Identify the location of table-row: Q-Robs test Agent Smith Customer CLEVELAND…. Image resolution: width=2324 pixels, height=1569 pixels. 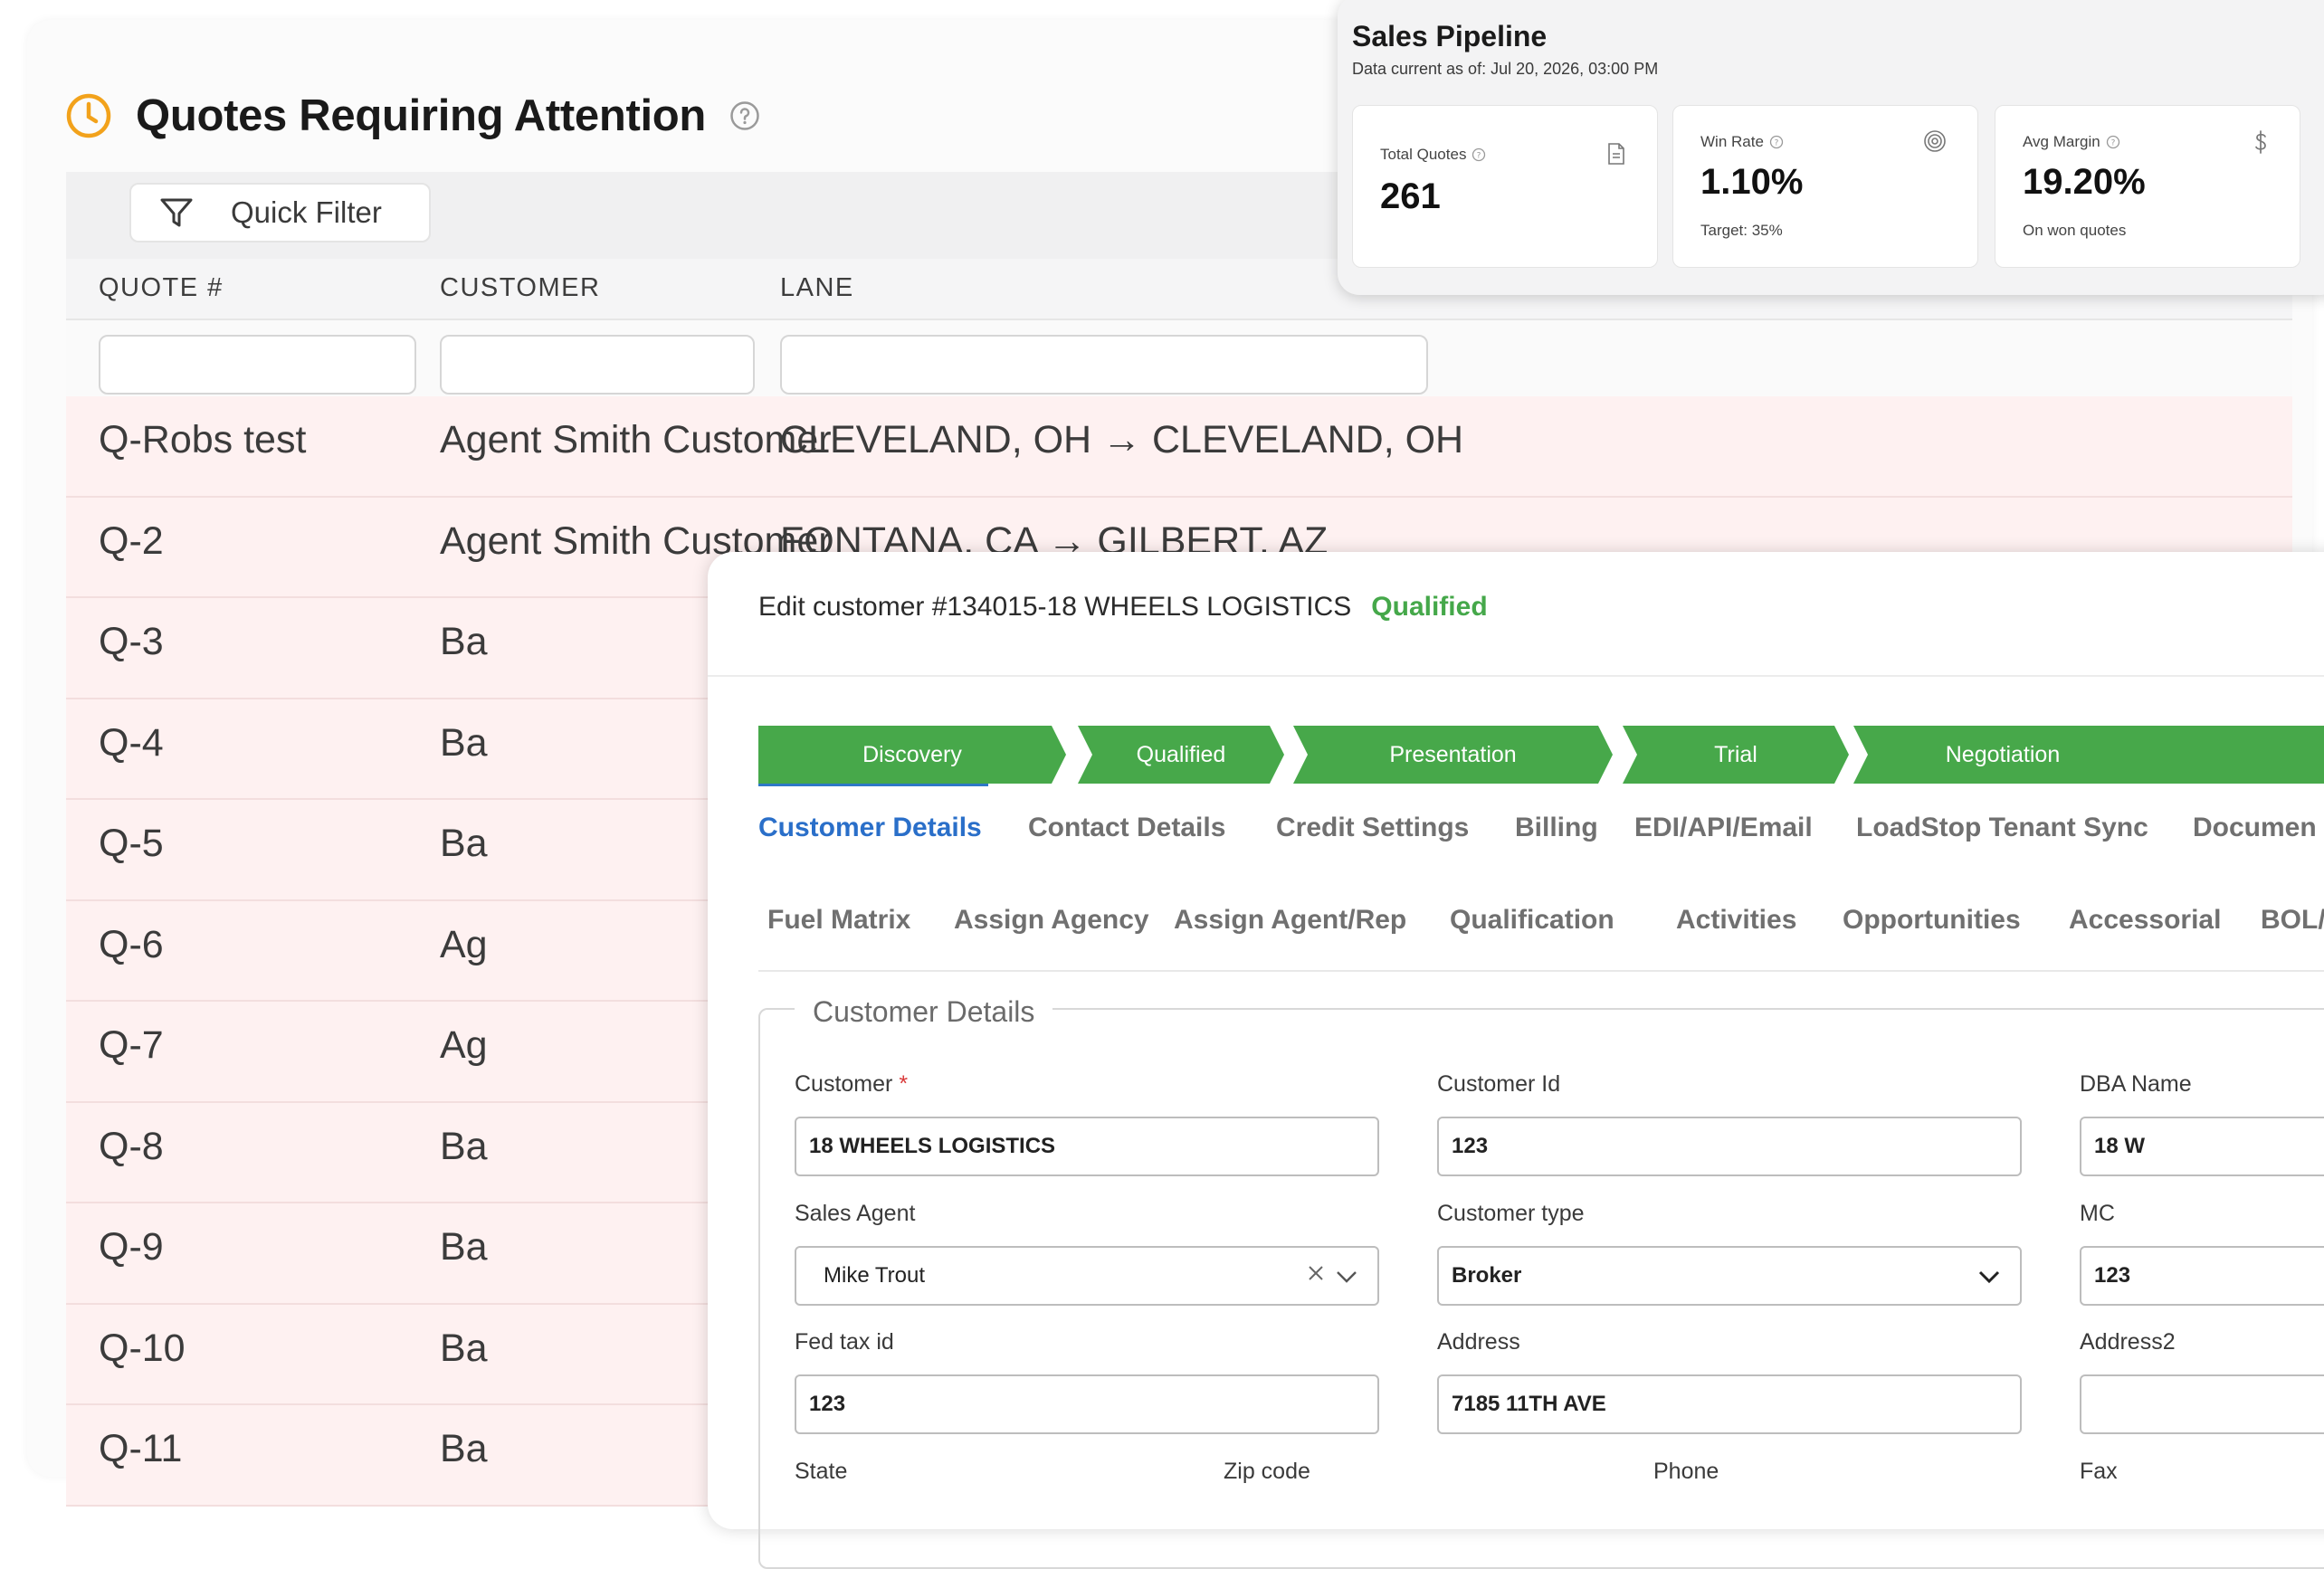
(1179, 447).